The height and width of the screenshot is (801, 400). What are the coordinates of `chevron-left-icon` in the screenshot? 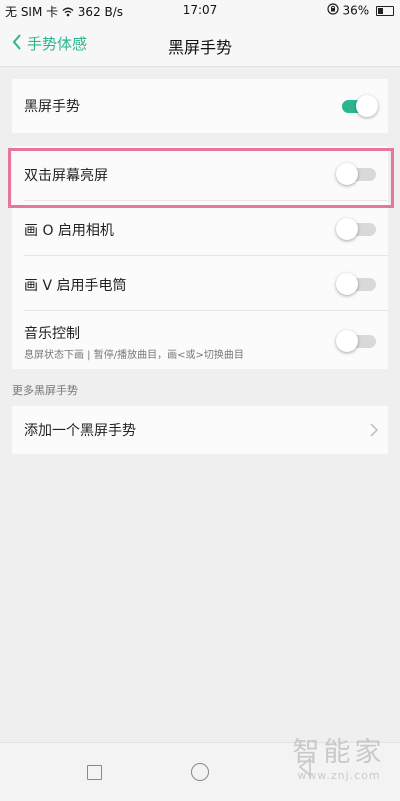 It's located at (19, 43).